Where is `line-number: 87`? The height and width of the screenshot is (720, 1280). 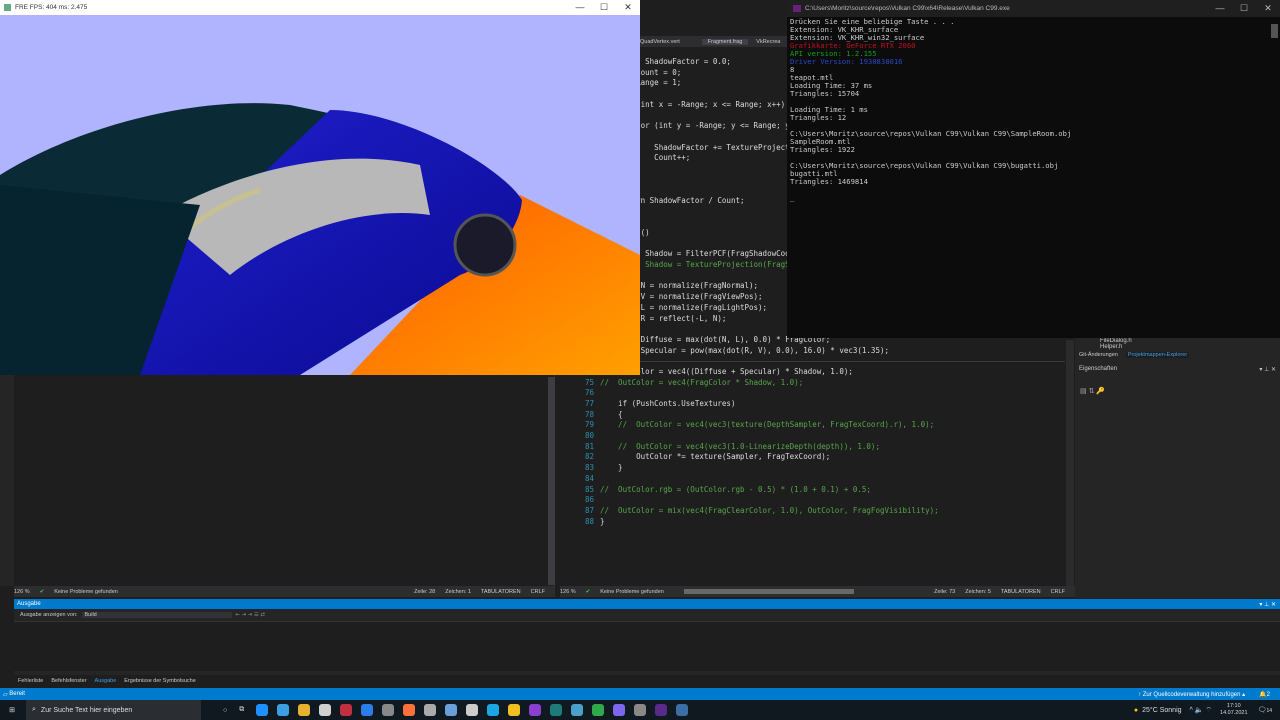 line-number: 87 is located at coordinates (589, 510).